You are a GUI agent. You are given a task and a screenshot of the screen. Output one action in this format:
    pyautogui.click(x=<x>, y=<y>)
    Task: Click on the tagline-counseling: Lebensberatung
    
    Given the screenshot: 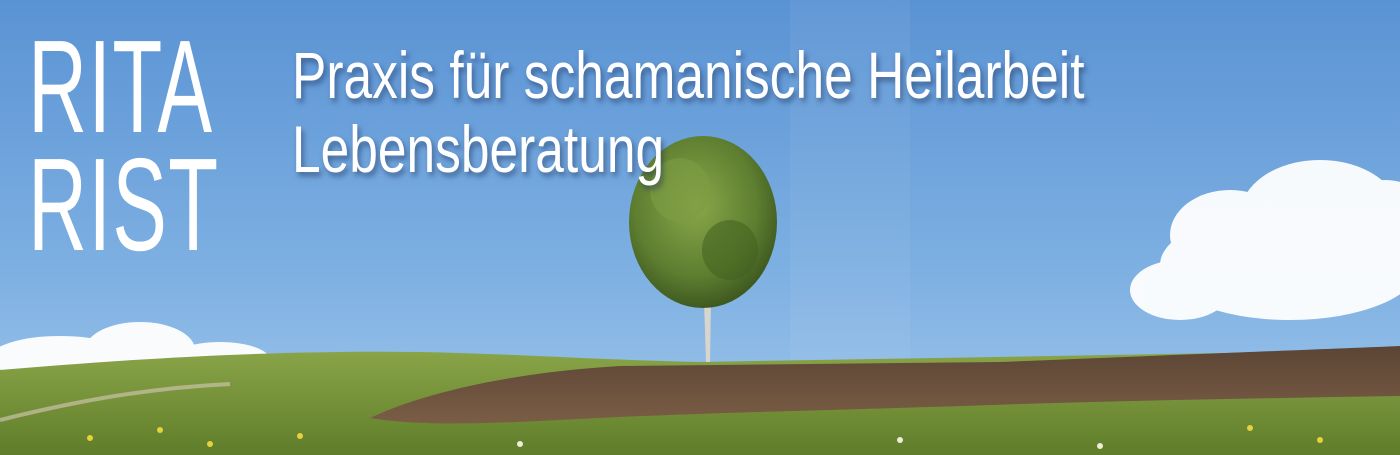 What is the action you would take?
    pyautogui.click(x=478, y=149)
    